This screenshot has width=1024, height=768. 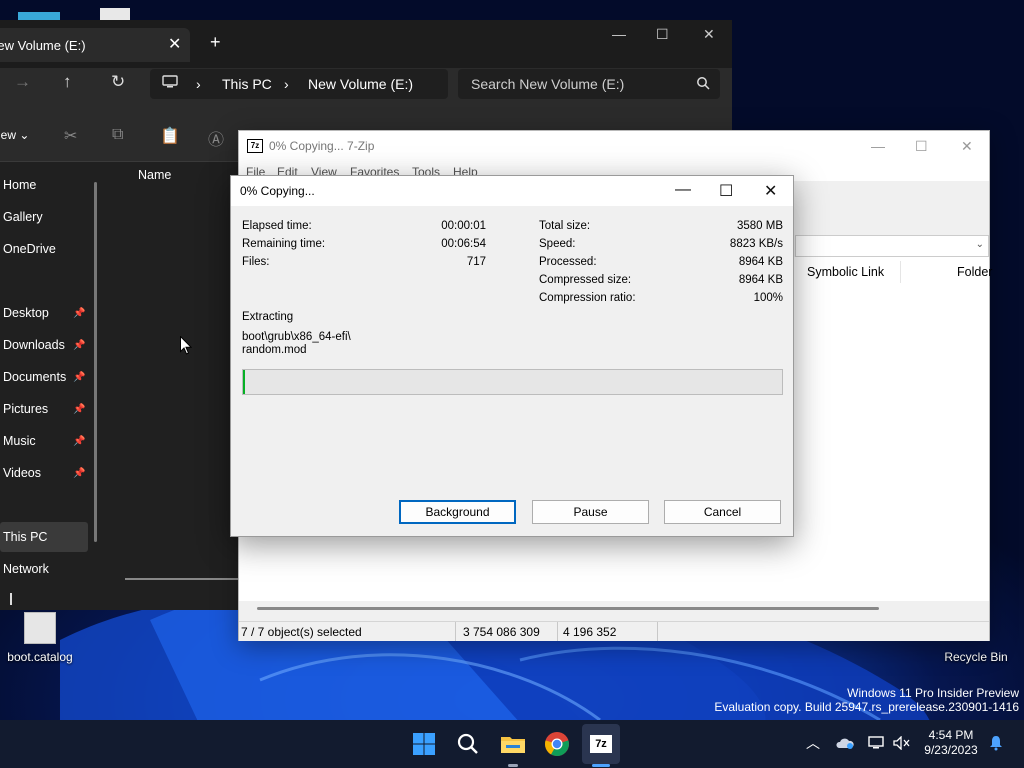 I want to click on sidebar-item-this-pc: This PC, so click(x=25, y=537).